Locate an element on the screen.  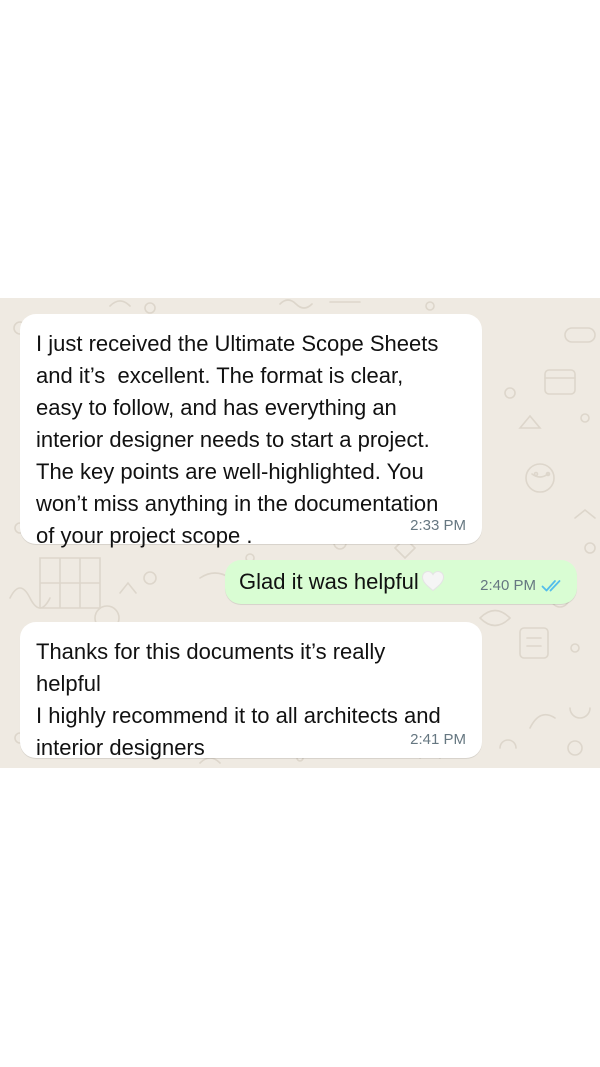
timestamp-text: 2:40 PM is located at coordinates (508, 585).